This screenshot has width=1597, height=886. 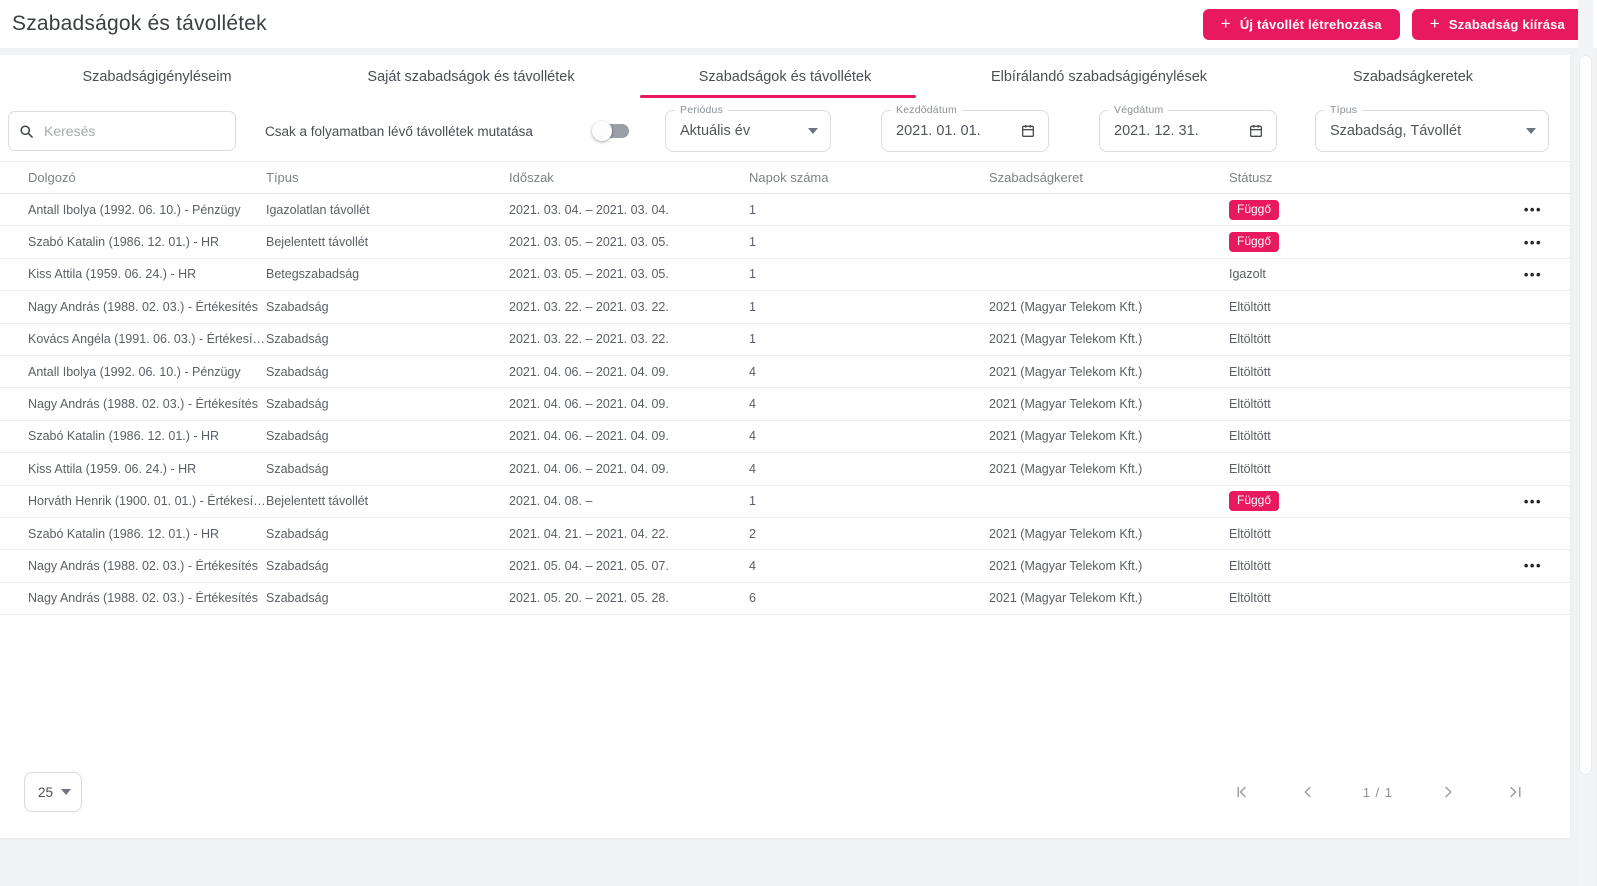 I want to click on tab-my-vacation-requests: Szabadságigényléseim, so click(x=157, y=77).